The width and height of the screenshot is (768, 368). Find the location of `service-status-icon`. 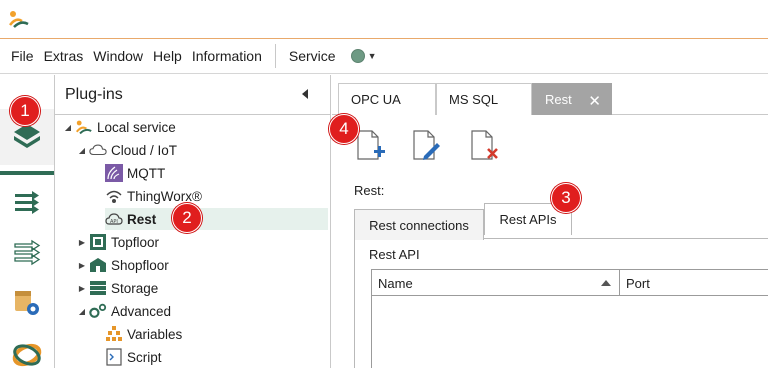

service-status-icon is located at coordinates (357, 56).